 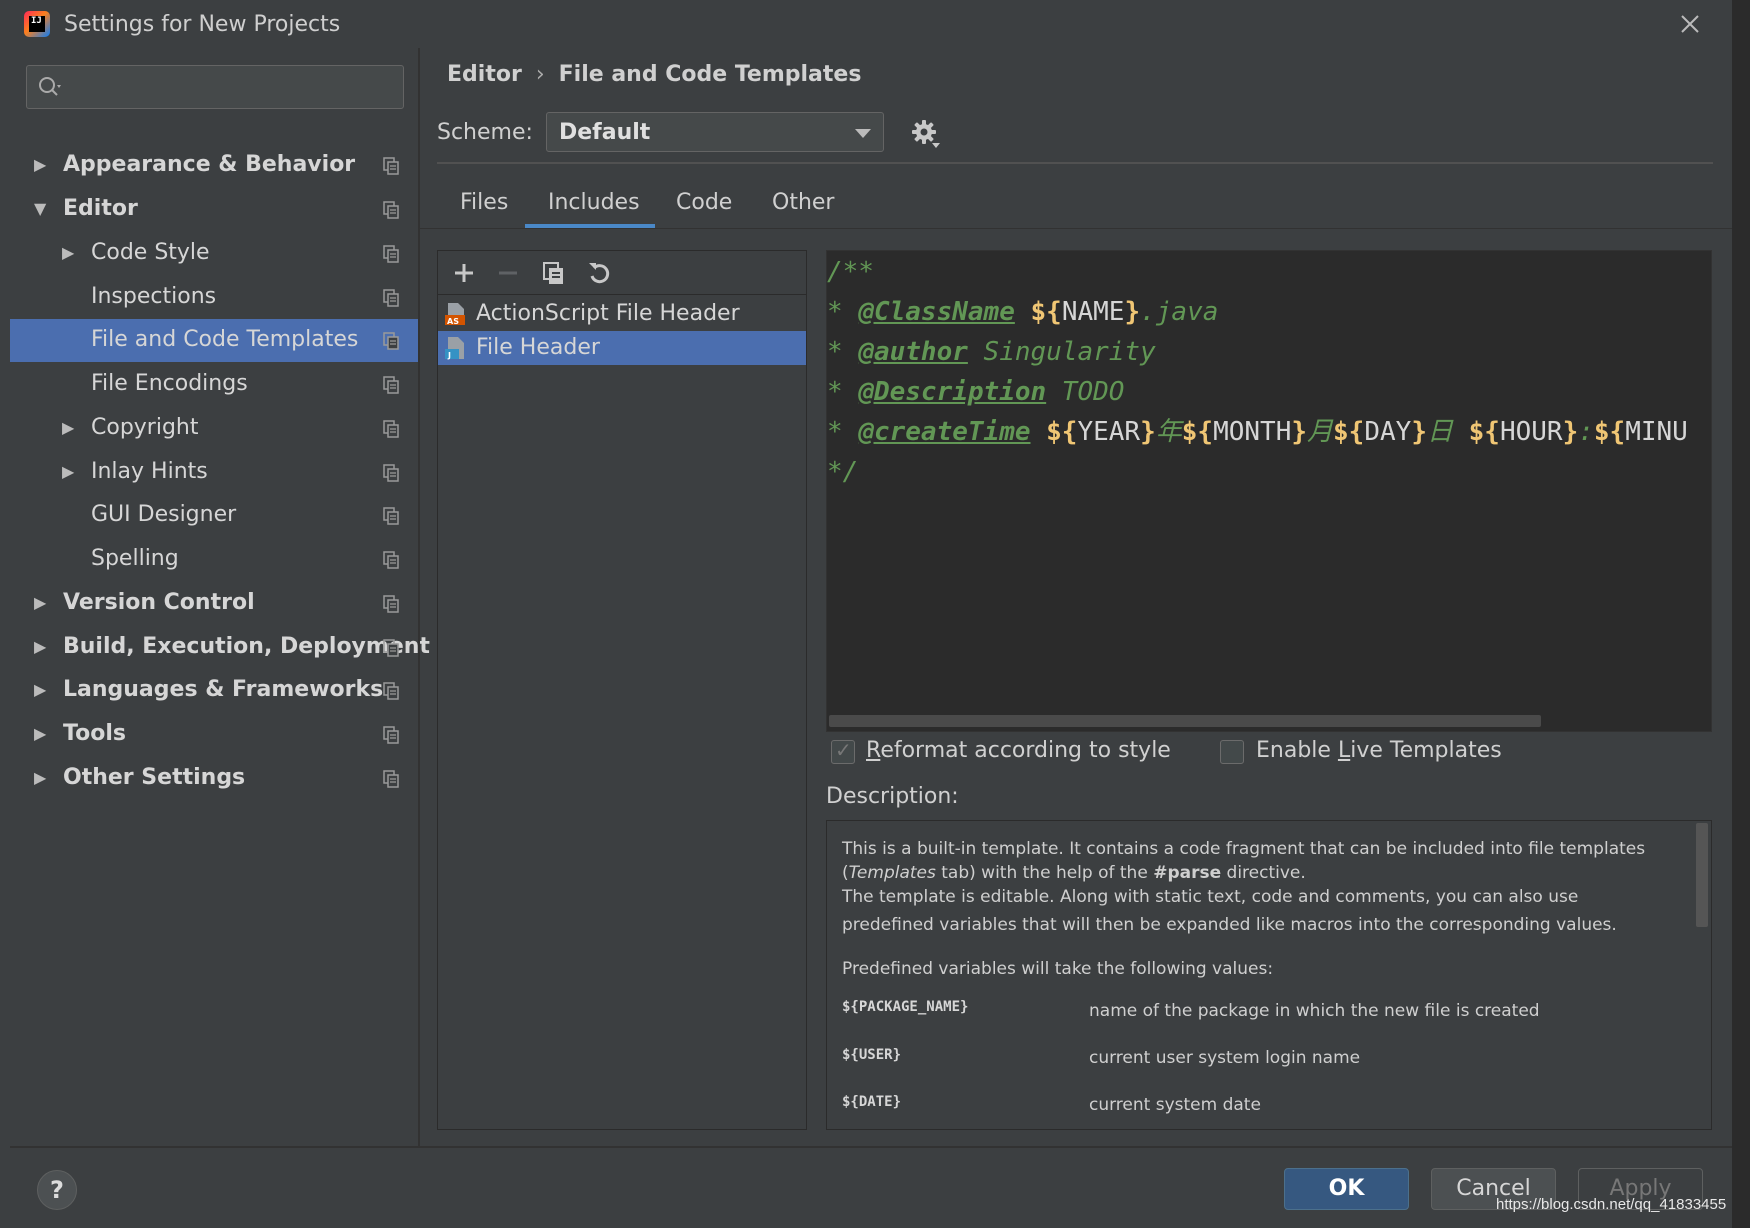 What do you see at coordinates (419, 598) in the screenshot?
I see `panel-divider` at bounding box center [419, 598].